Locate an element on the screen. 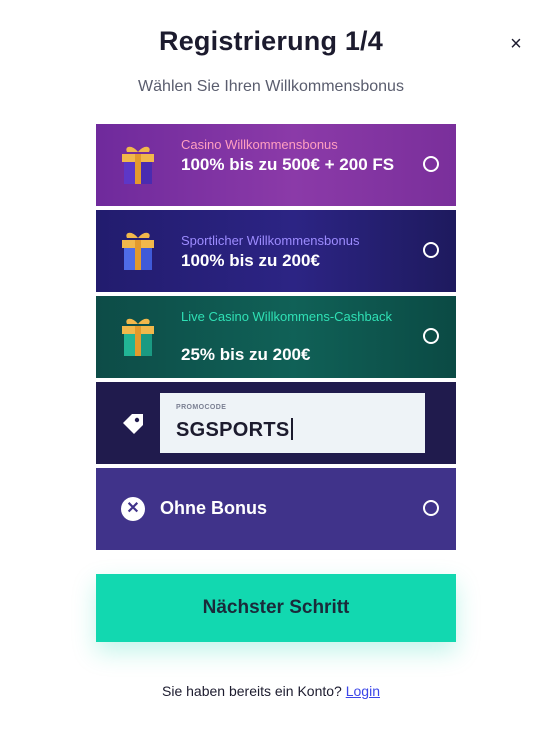 The image size is (542, 756). bonus-amount: 100% bis zu 500€ + 200 FS is located at coordinates (288, 164).